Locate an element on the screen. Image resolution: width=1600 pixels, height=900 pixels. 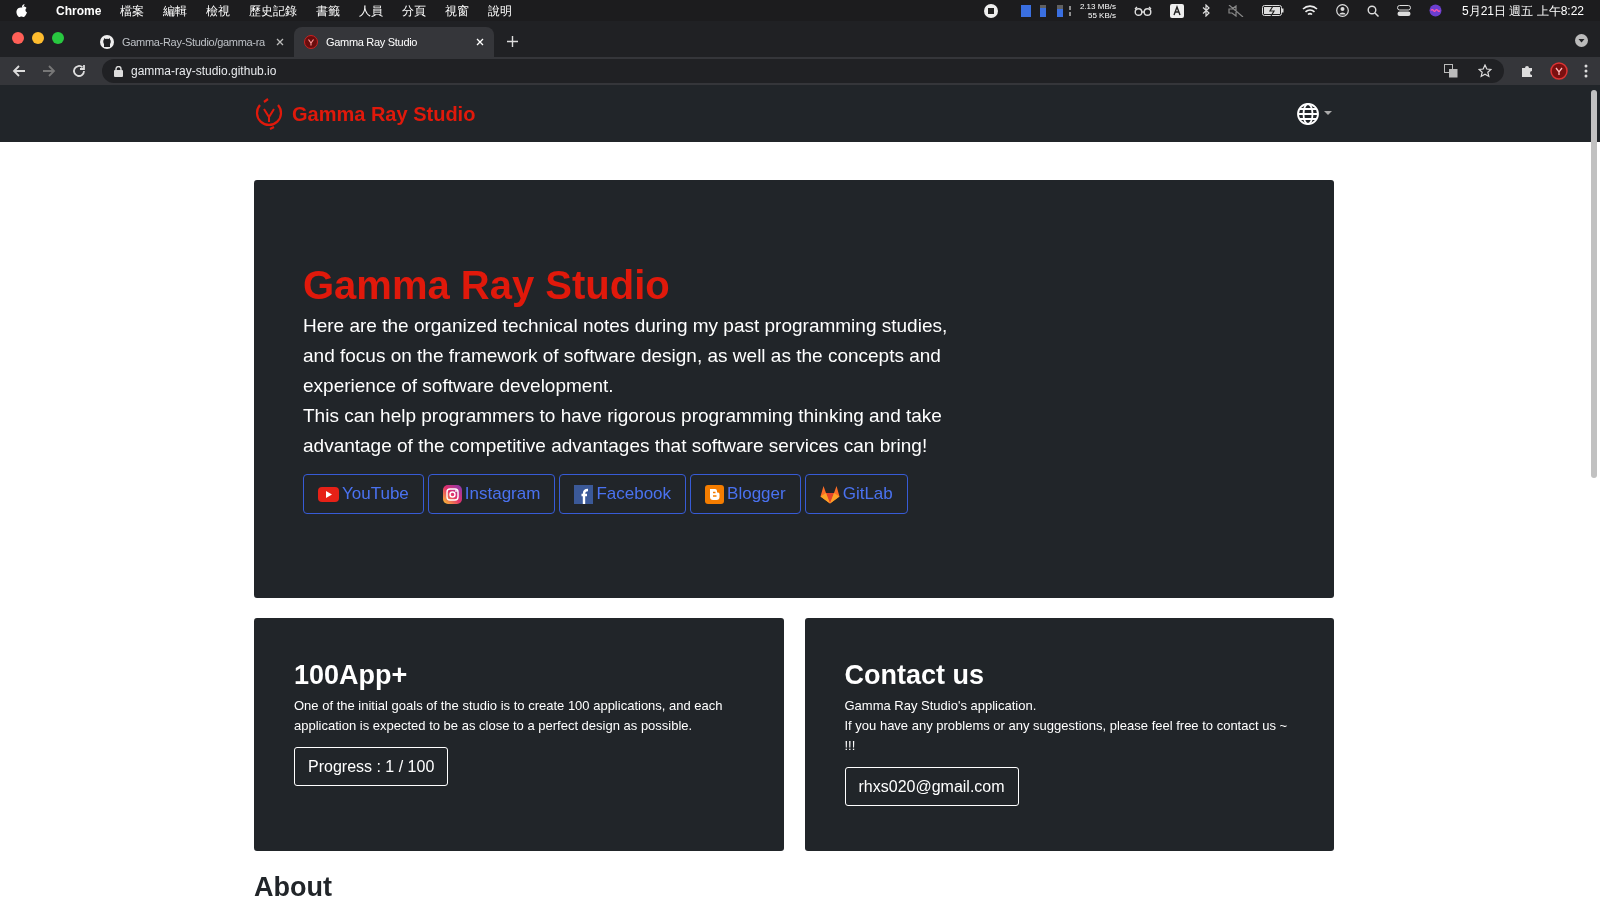
menu-item: 說明 is located at coordinates (500, 10).